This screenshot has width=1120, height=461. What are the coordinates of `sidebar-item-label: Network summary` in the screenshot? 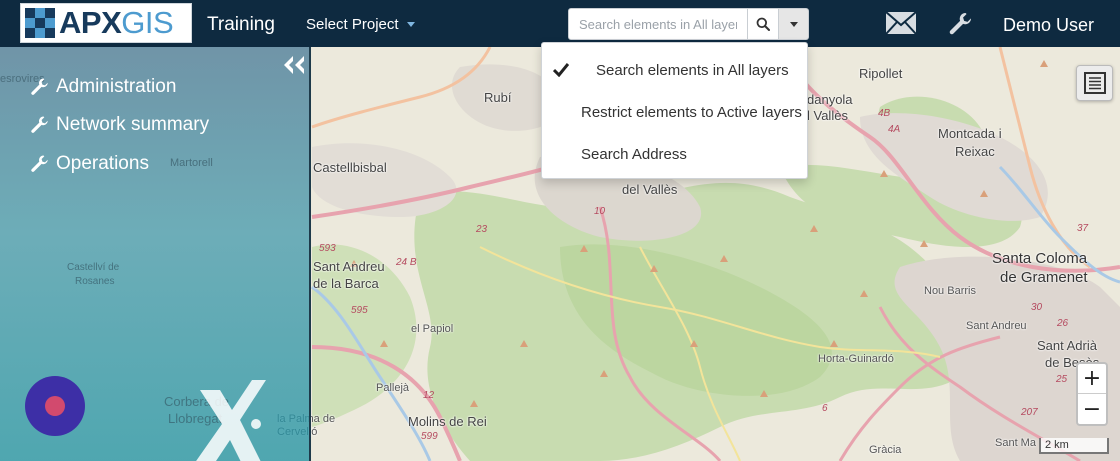 It's located at (133, 124).